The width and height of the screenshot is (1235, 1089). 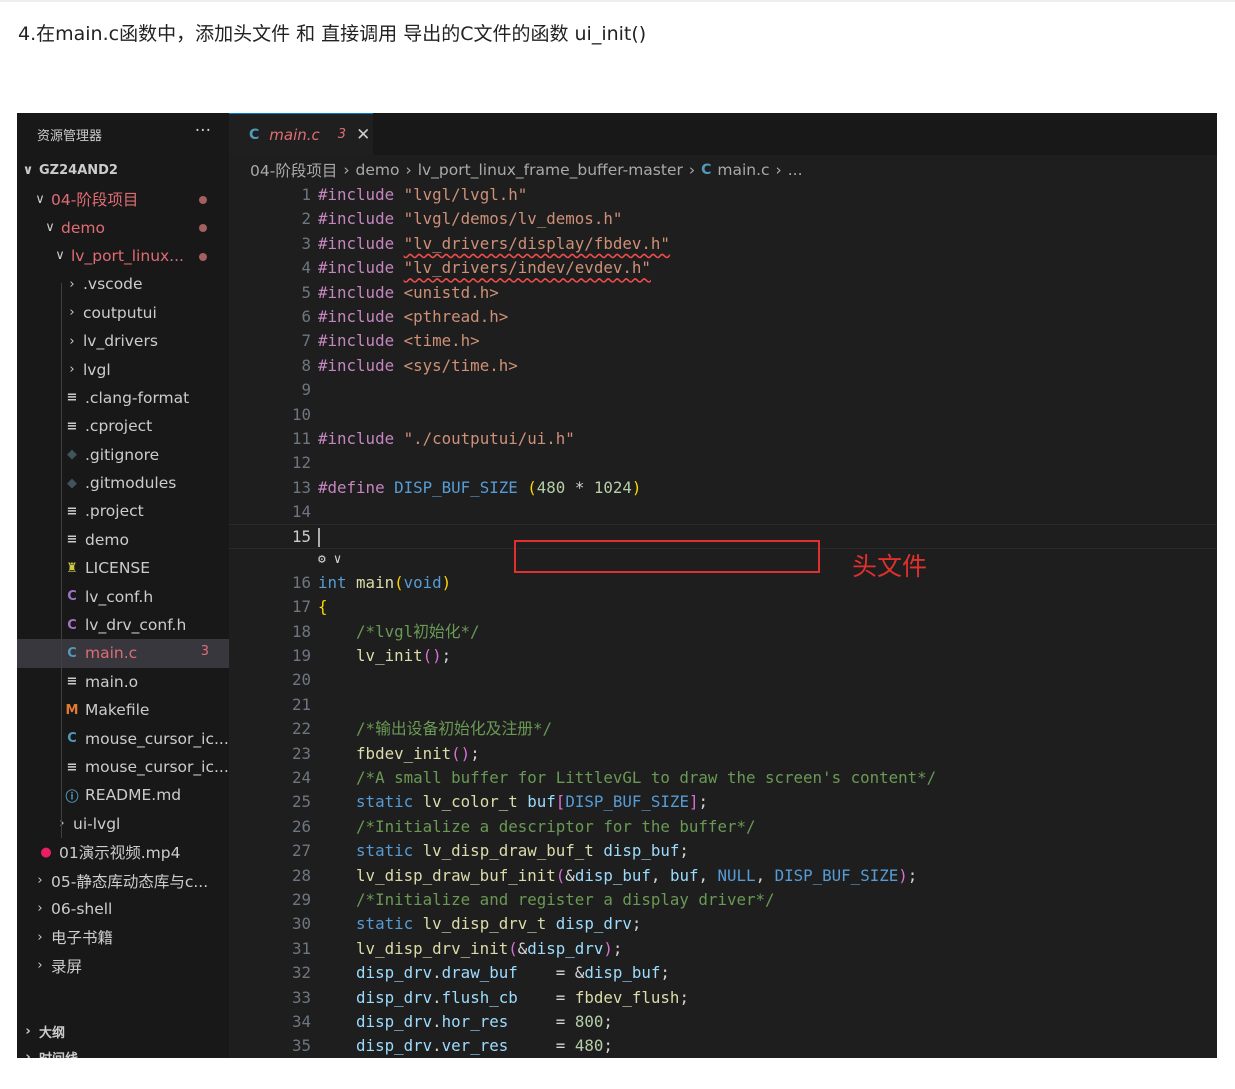 What do you see at coordinates (120, 853) in the screenshot?
I see `tree-item-label: 01演示视频.mp4` at bounding box center [120, 853].